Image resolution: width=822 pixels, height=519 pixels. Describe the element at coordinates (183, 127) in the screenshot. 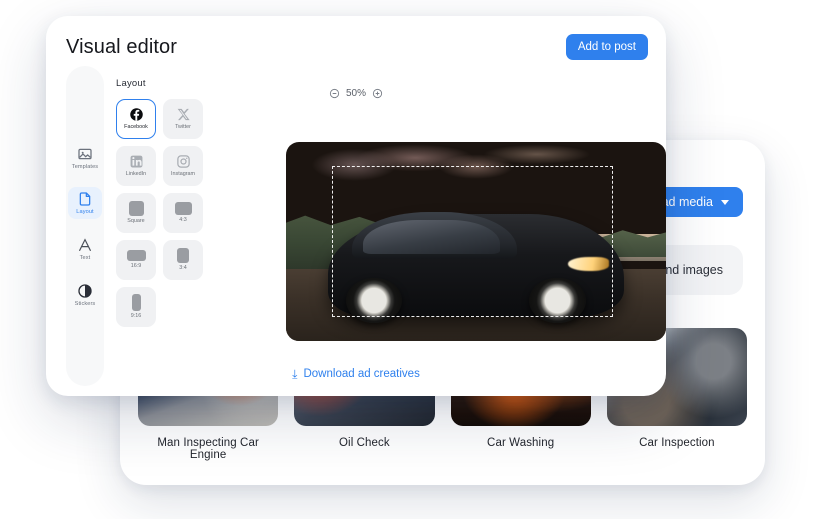

I see `layout-option-label: Twitter` at that location.